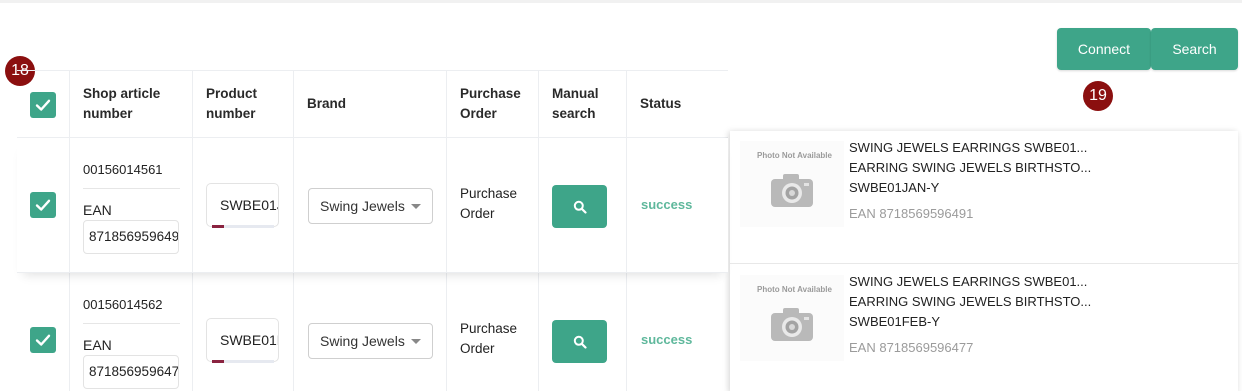 The width and height of the screenshot is (1242, 391). What do you see at coordinates (232, 93) in the screenshot?
I see `header-label: Product` at bounding box center [232, 93].